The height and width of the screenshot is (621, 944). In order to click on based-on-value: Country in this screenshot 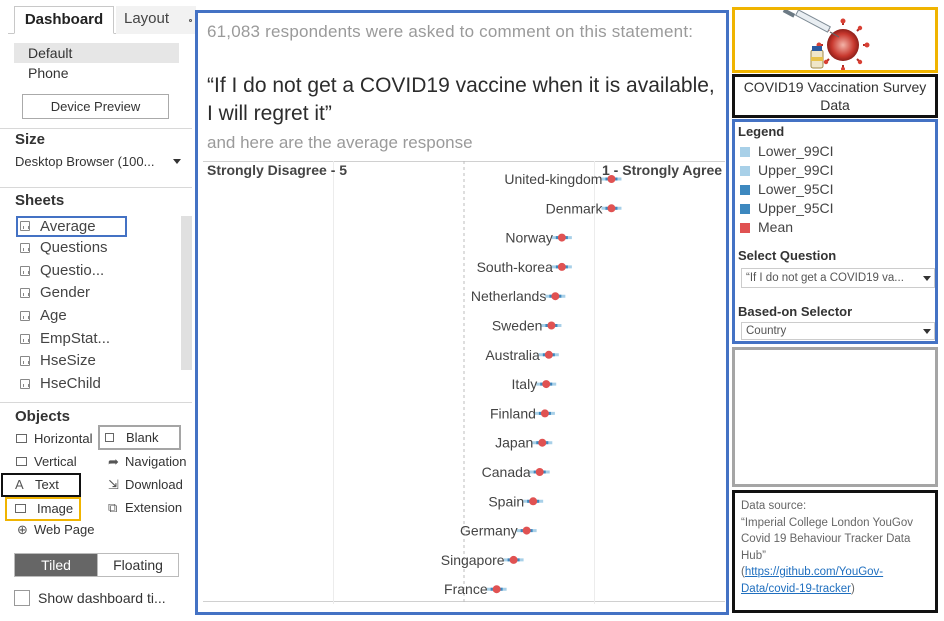, I will do `click(766, 331)`.